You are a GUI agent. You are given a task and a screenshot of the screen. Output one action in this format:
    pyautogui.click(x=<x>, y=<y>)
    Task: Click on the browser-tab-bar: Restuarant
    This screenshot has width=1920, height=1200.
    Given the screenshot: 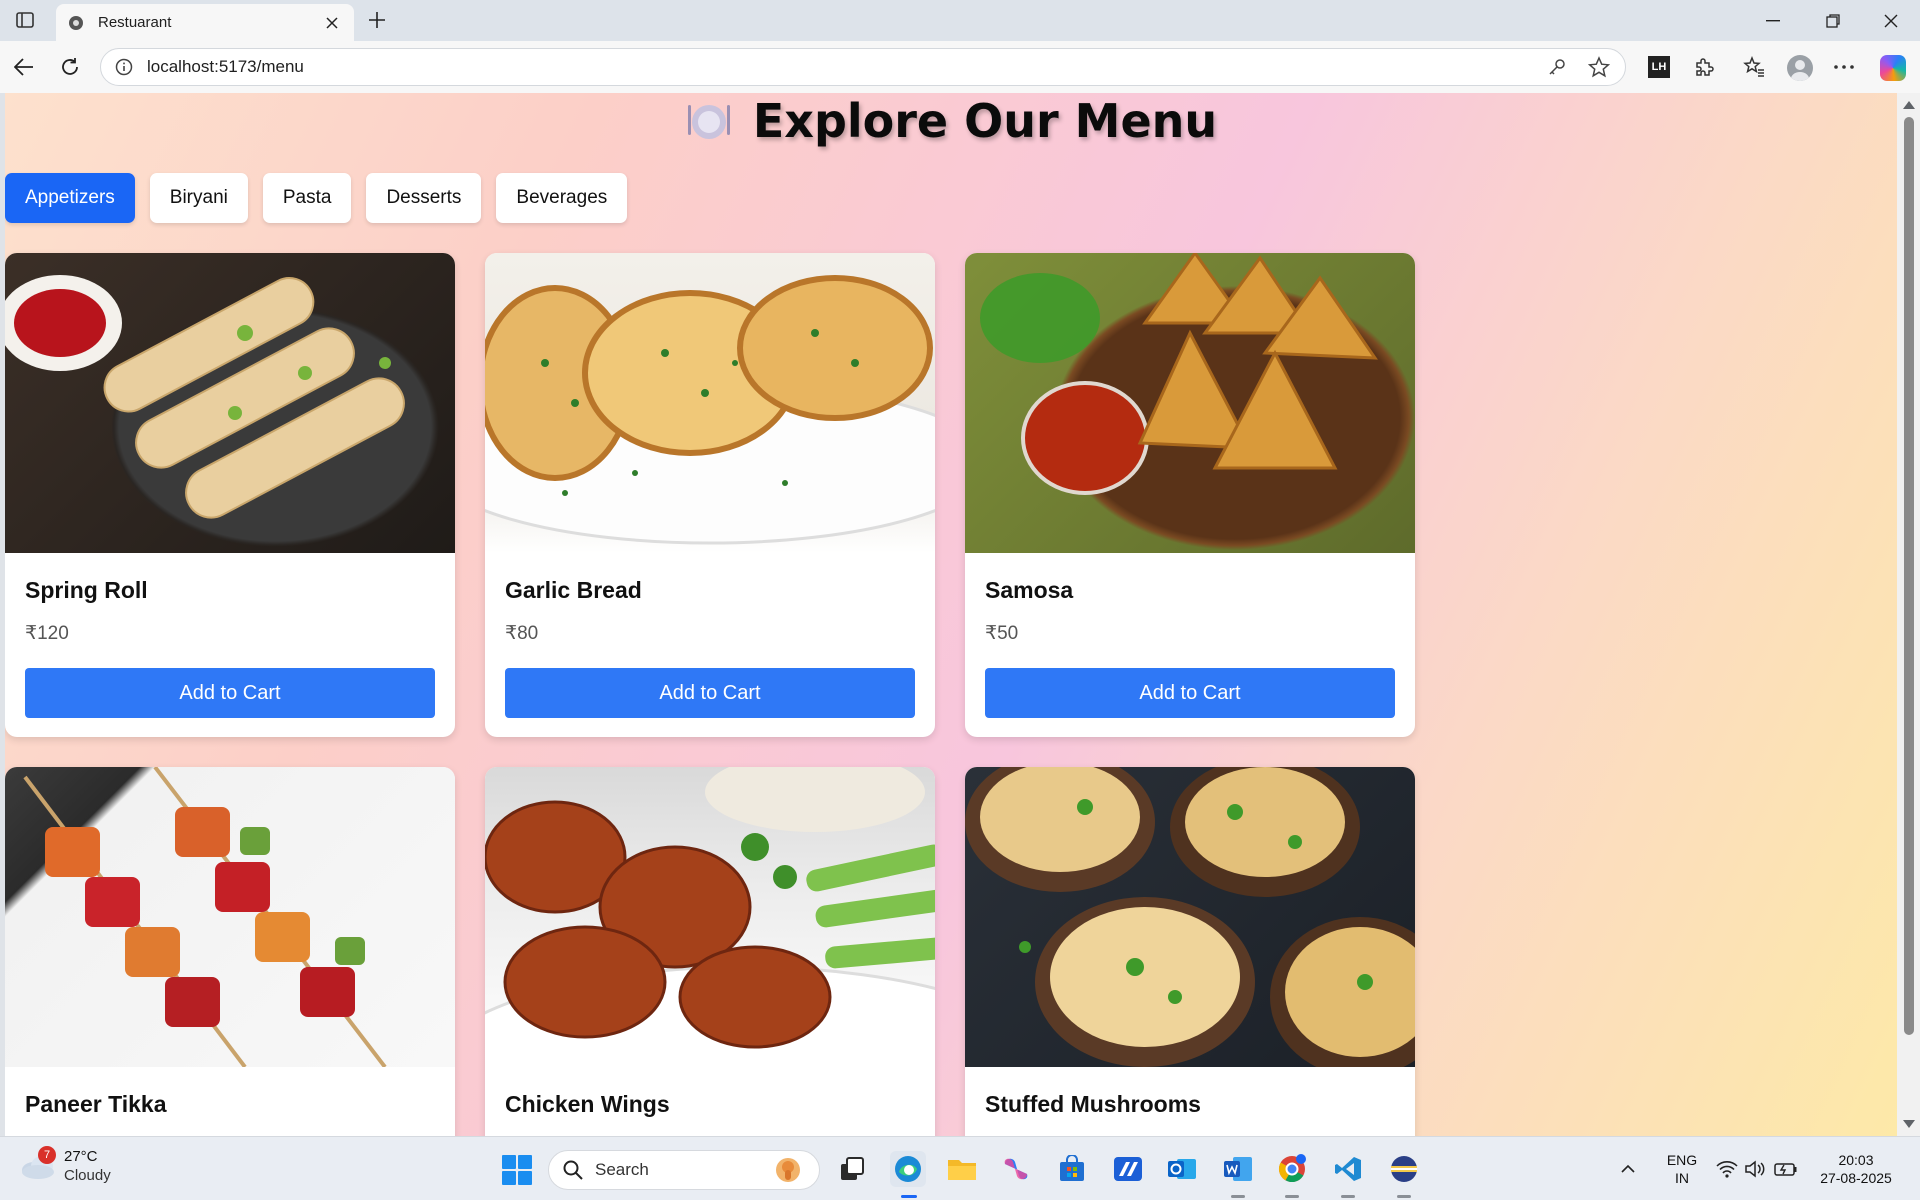 What is the action you would take?
    pyautogui.click(x=960, y=20)
    